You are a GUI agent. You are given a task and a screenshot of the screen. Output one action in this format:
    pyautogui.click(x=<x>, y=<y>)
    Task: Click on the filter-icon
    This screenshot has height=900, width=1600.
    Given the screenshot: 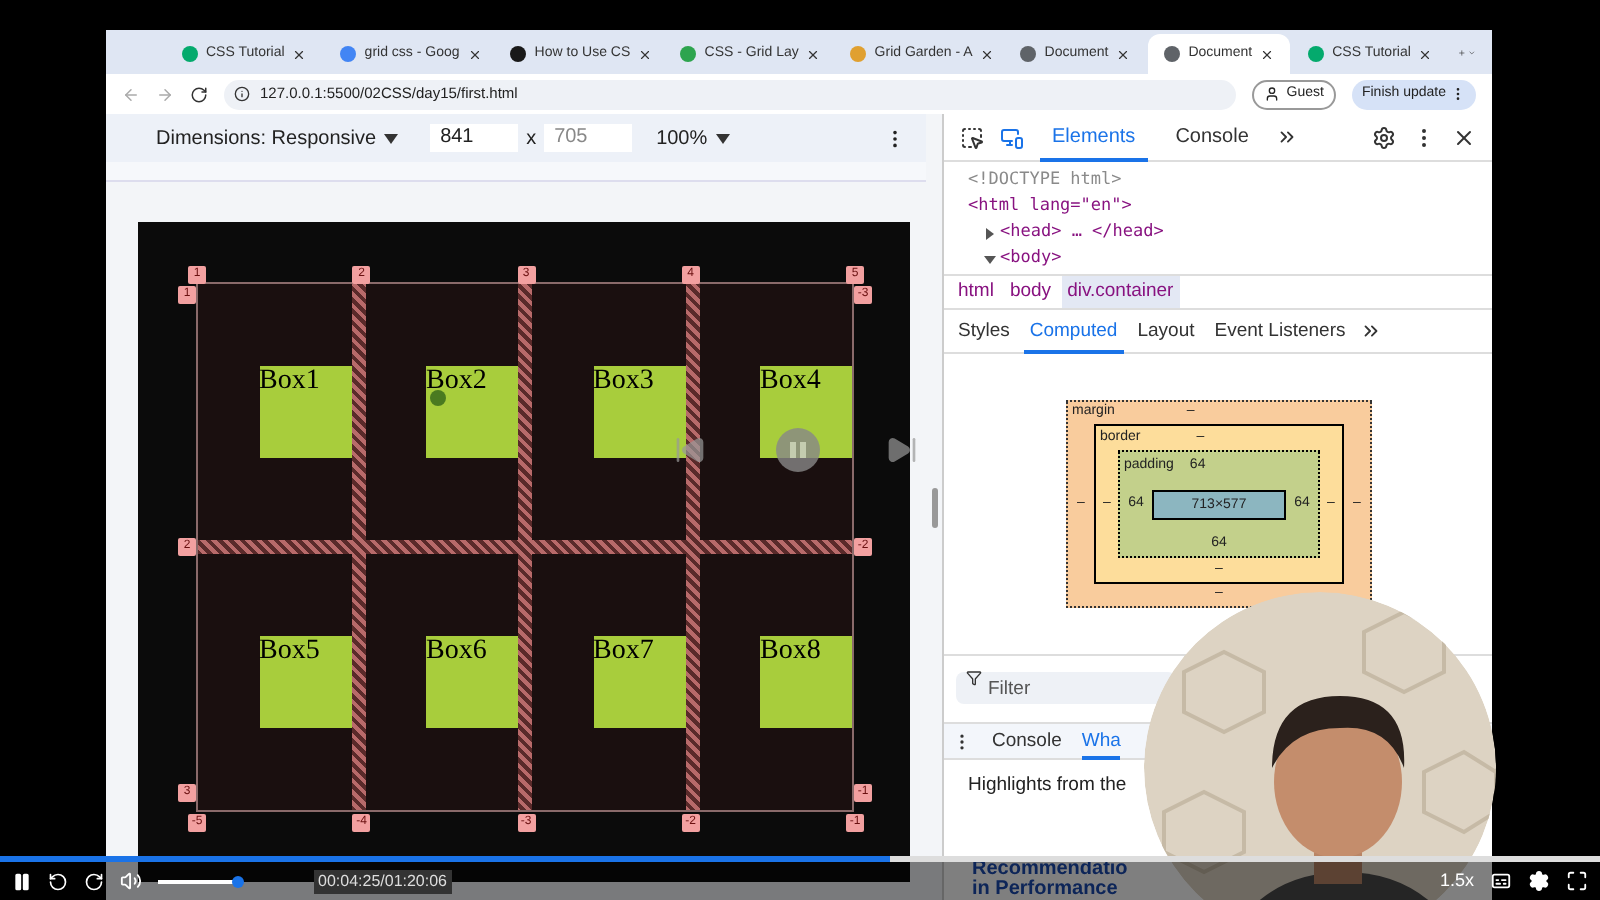 What is the action you would take?
    pyautogui.click(x=974, y=677)
    